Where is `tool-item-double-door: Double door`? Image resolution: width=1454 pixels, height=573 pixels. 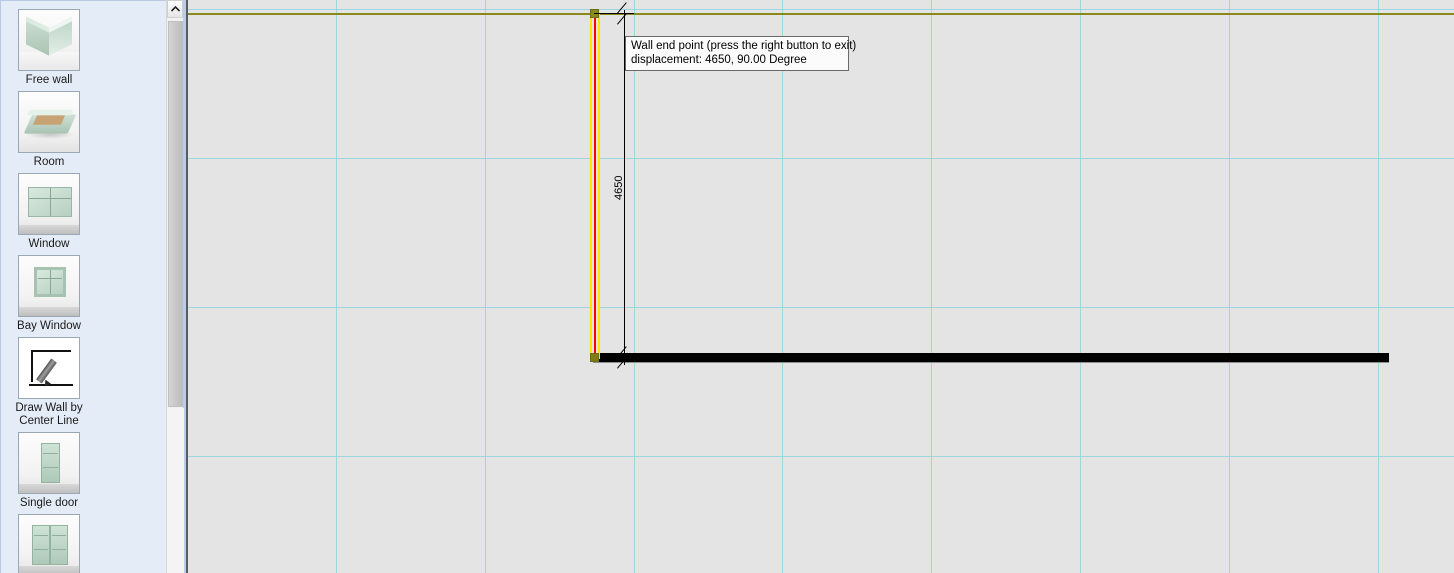
tool-item-double-door: Double door is located at coordinates (49, 543).